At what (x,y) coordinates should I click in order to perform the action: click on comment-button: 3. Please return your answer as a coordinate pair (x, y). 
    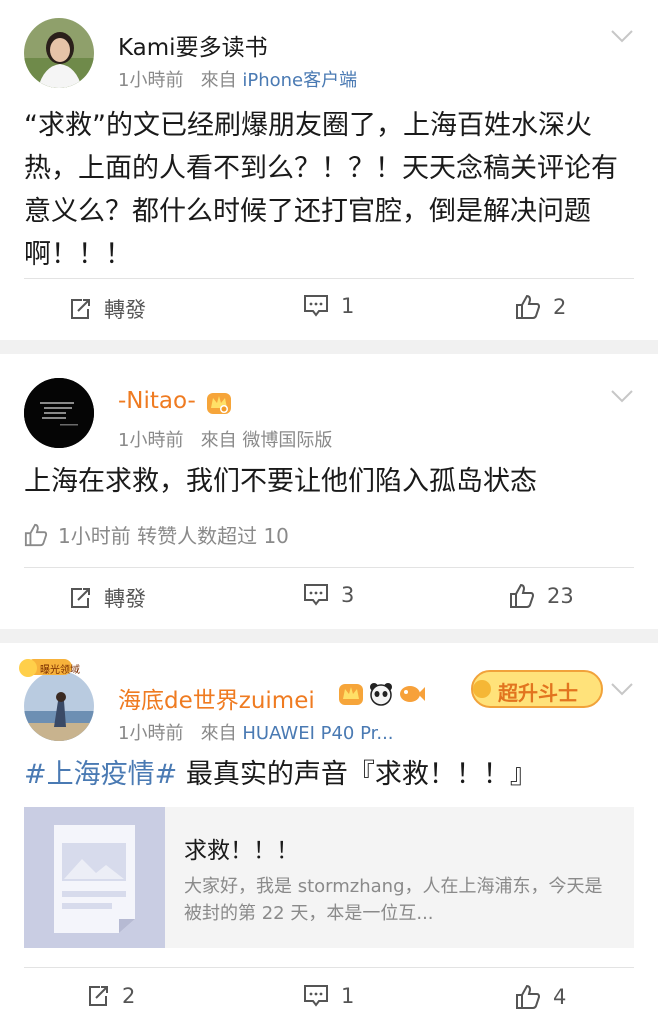
    Looking at the image, I should click on (328, 595).